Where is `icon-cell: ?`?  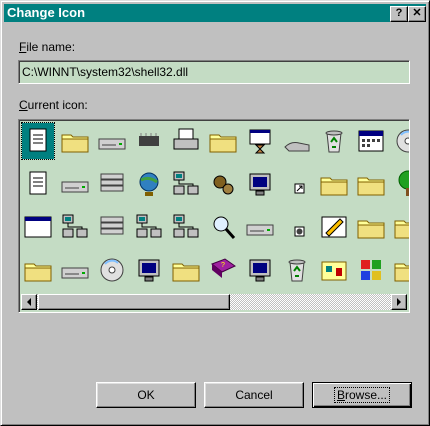 icon-cell: ? is located at coordinates (223, 270).